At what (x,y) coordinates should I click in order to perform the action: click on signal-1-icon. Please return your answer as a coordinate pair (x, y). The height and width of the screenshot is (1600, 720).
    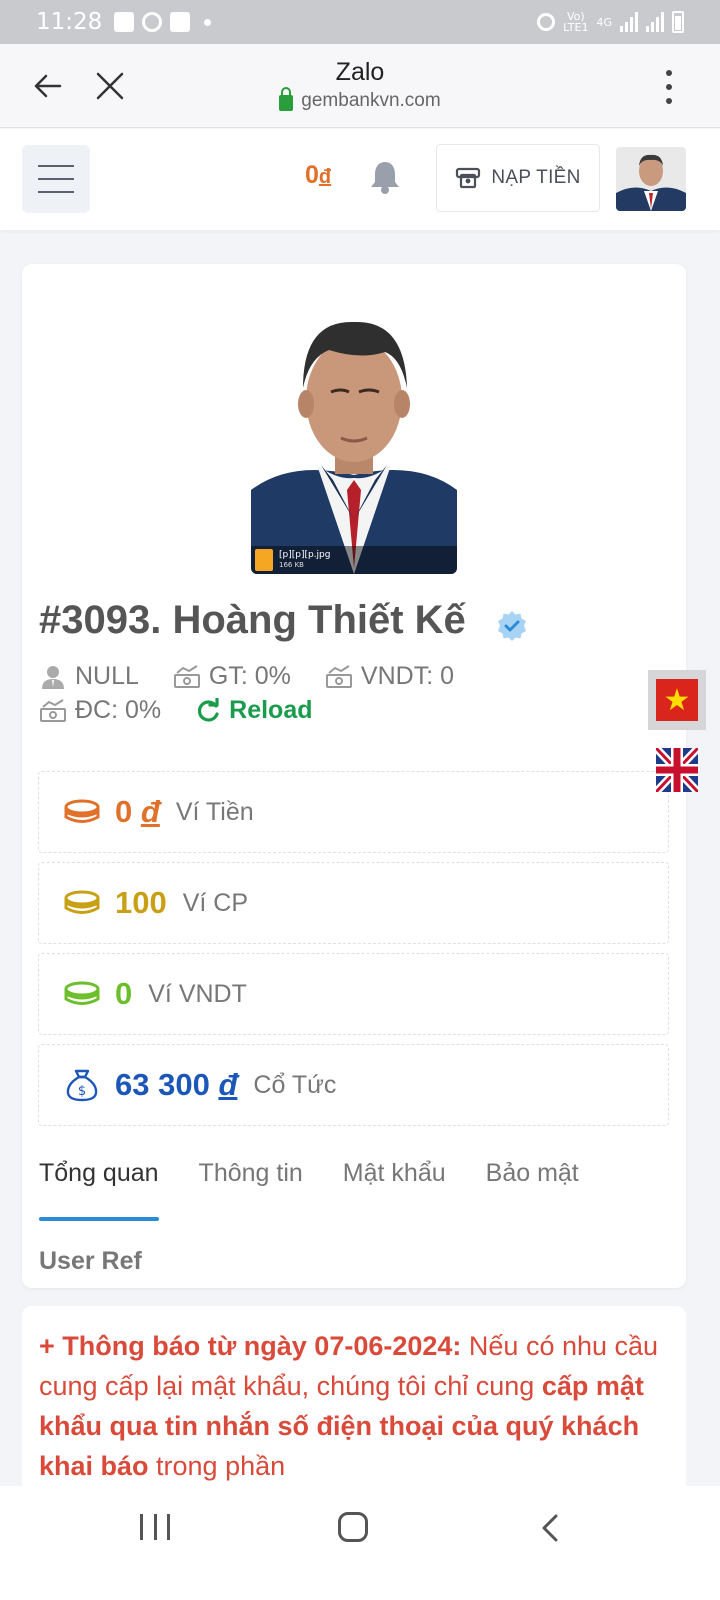
    Looking at the image, I should click on (629, 22).